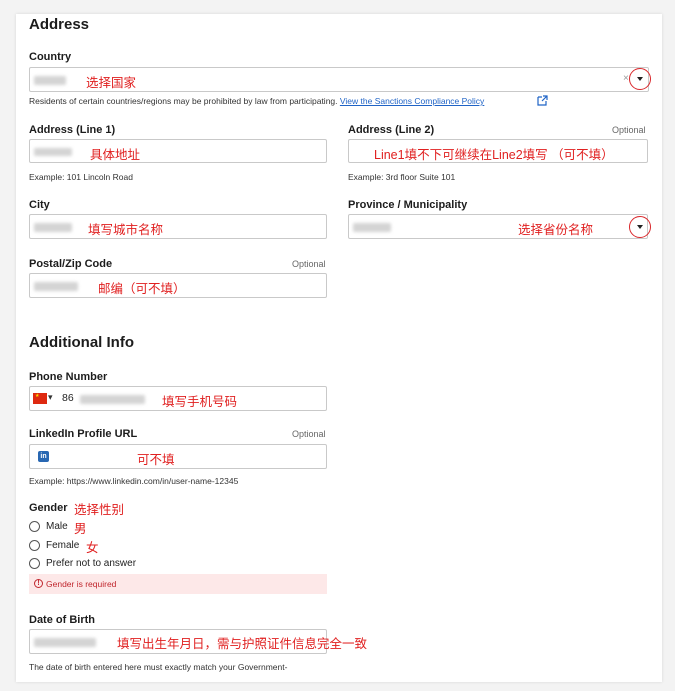 The width and height of the screenshot is (675, 691). What do you see at coordinates (39, 205) in the screenshot?
I see `city-label: City` at bounding box center [39, 205].